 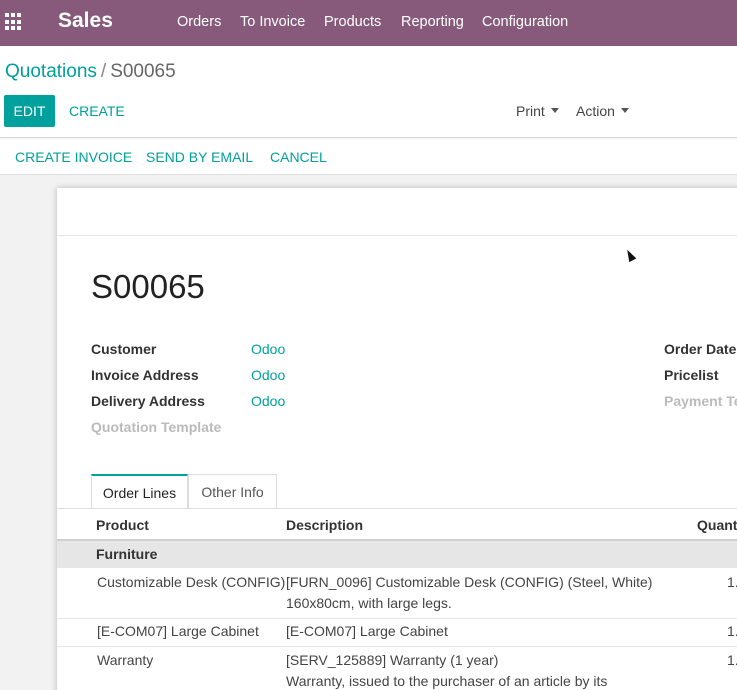 I want to click on delivery-address-label: Delivery Address, so click(x=148, y=401).